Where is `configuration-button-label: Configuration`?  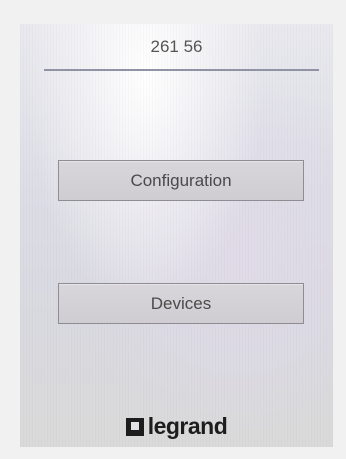 configuration-button-label: Configuration is located at coordinates (181, 180).